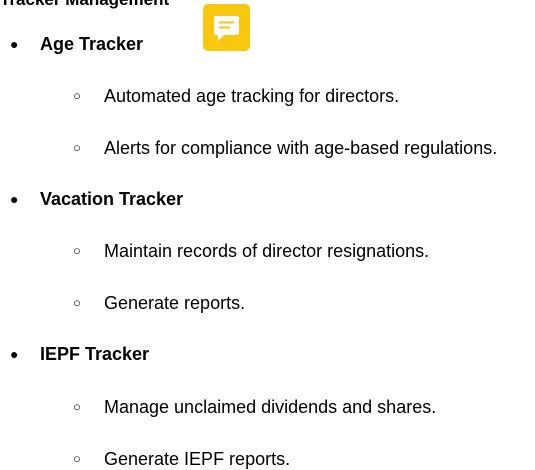 Image resolution: width=535 pixels, height=470 pixels. I want to click on list-item-text: Generate IEPF reports., so click(197, 459).